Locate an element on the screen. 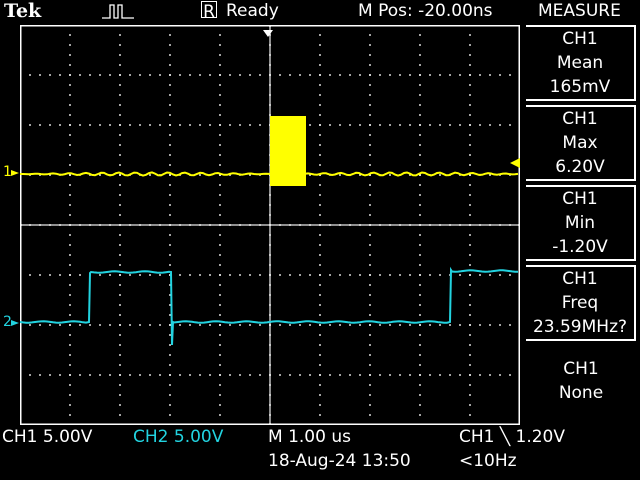 The width and height of the screenshot is (640, 480). measure-value: 165mV is located at coordinates (580, 87).